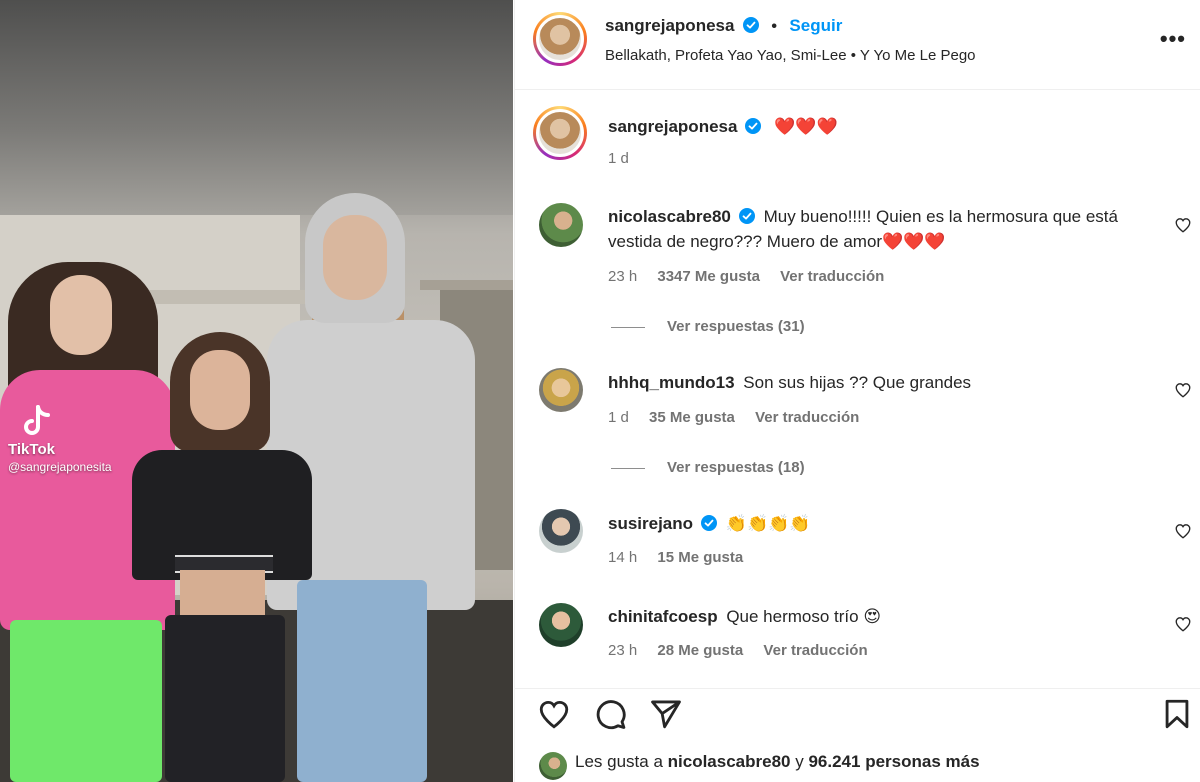 This screenshot has height=782, width=1200. I want to click on bookmark-icon, so click(1177, 714).